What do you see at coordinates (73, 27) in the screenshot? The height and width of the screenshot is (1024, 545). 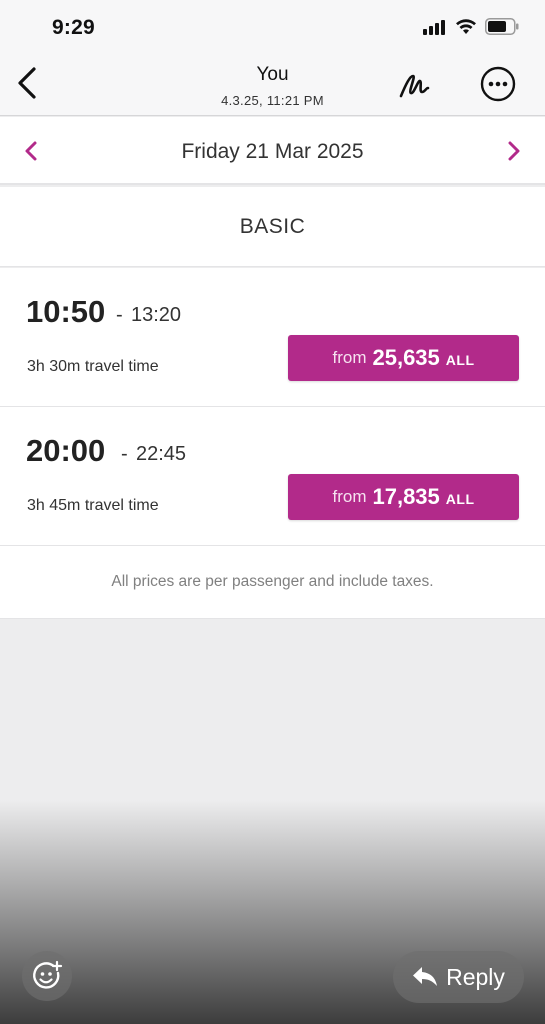 I see `status-time: 9:29` at bounding box center [73, 27].